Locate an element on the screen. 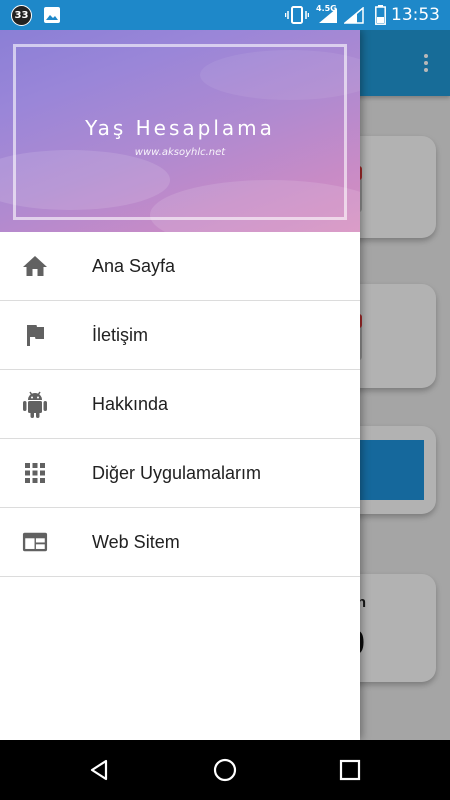 Image resolution: width=450 pixels, height=800 pixels. signal-icon is located at coordinates (328, 15).